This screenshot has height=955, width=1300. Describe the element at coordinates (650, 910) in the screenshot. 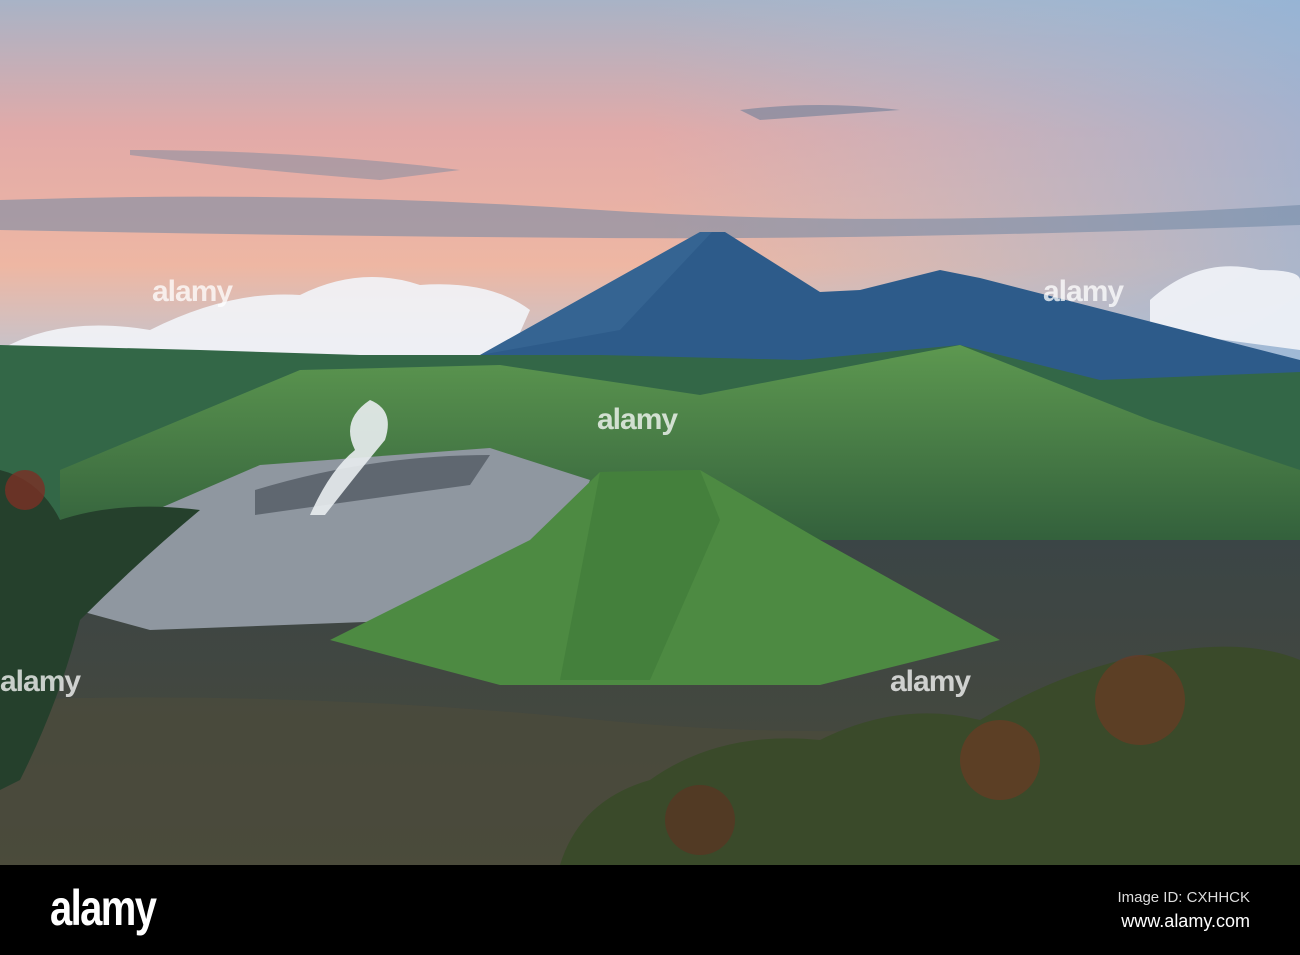

I see `footer-bar: alamy Image ID: CXHHCK www.alamy.com` at that location.